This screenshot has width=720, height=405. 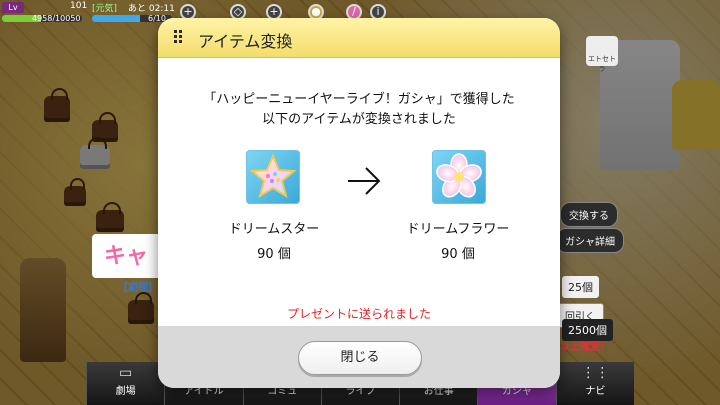 What do you see at coordinates (458, 229) in the screenshot?
I see `to-item-name: ドリームフラワー` at bounding box center [458, 229].